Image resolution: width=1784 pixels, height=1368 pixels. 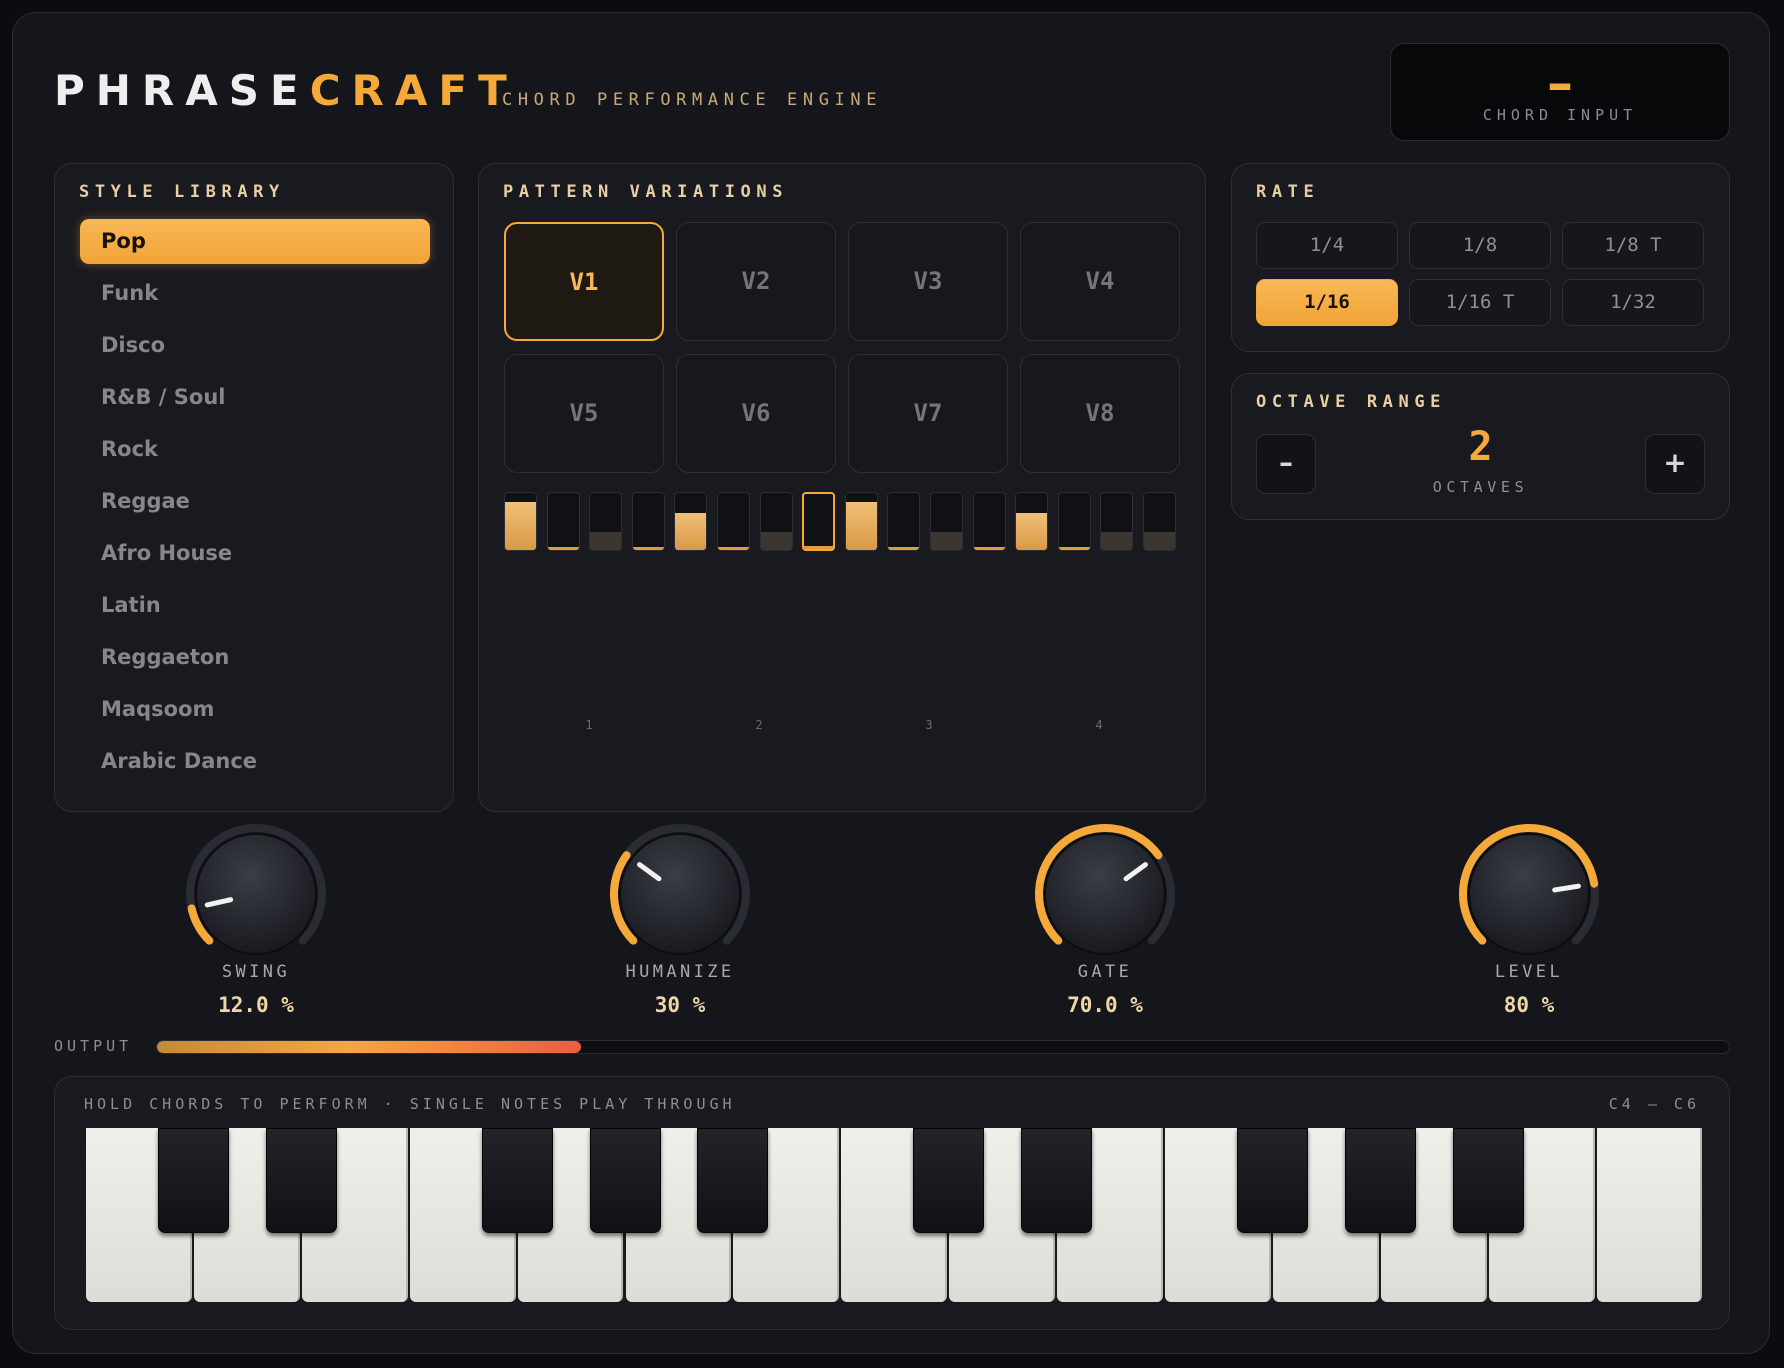 I want to click on rate-button-1-8-t: 1/8 T, so click(x=1633, y=245).